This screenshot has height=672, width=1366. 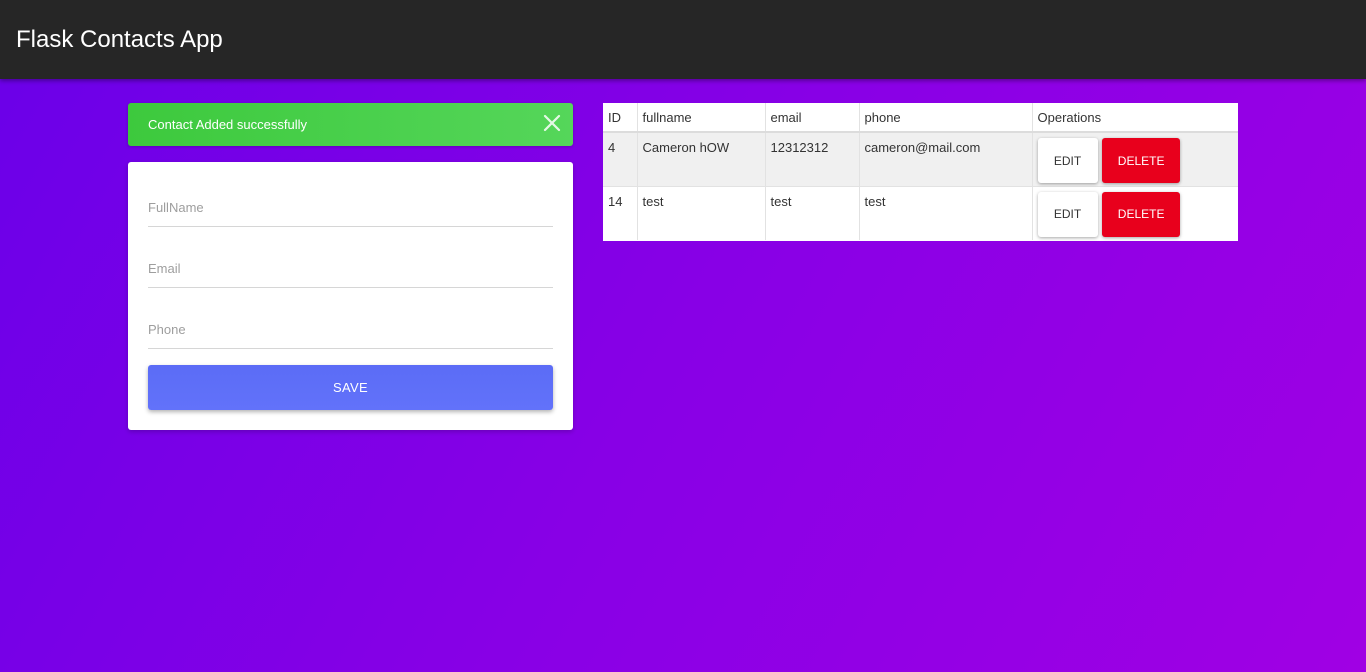 I want to click on fullname-input, so click(x=350, y=208).